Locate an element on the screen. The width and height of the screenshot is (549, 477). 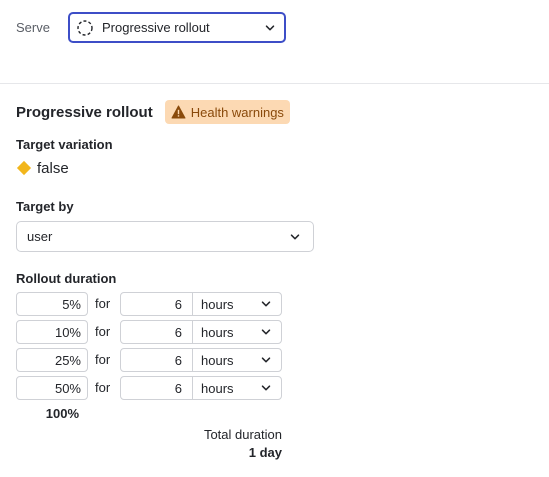
final-percent: 100% is located at coordinates (62, 413).